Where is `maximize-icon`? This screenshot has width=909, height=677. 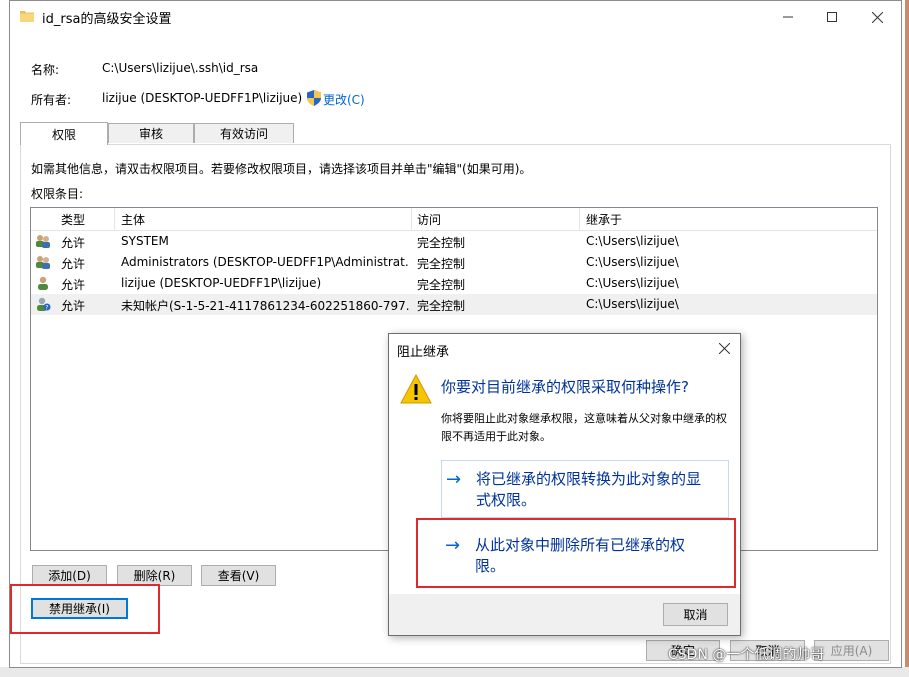
maximize-icon is located at coordinates (832, 17).